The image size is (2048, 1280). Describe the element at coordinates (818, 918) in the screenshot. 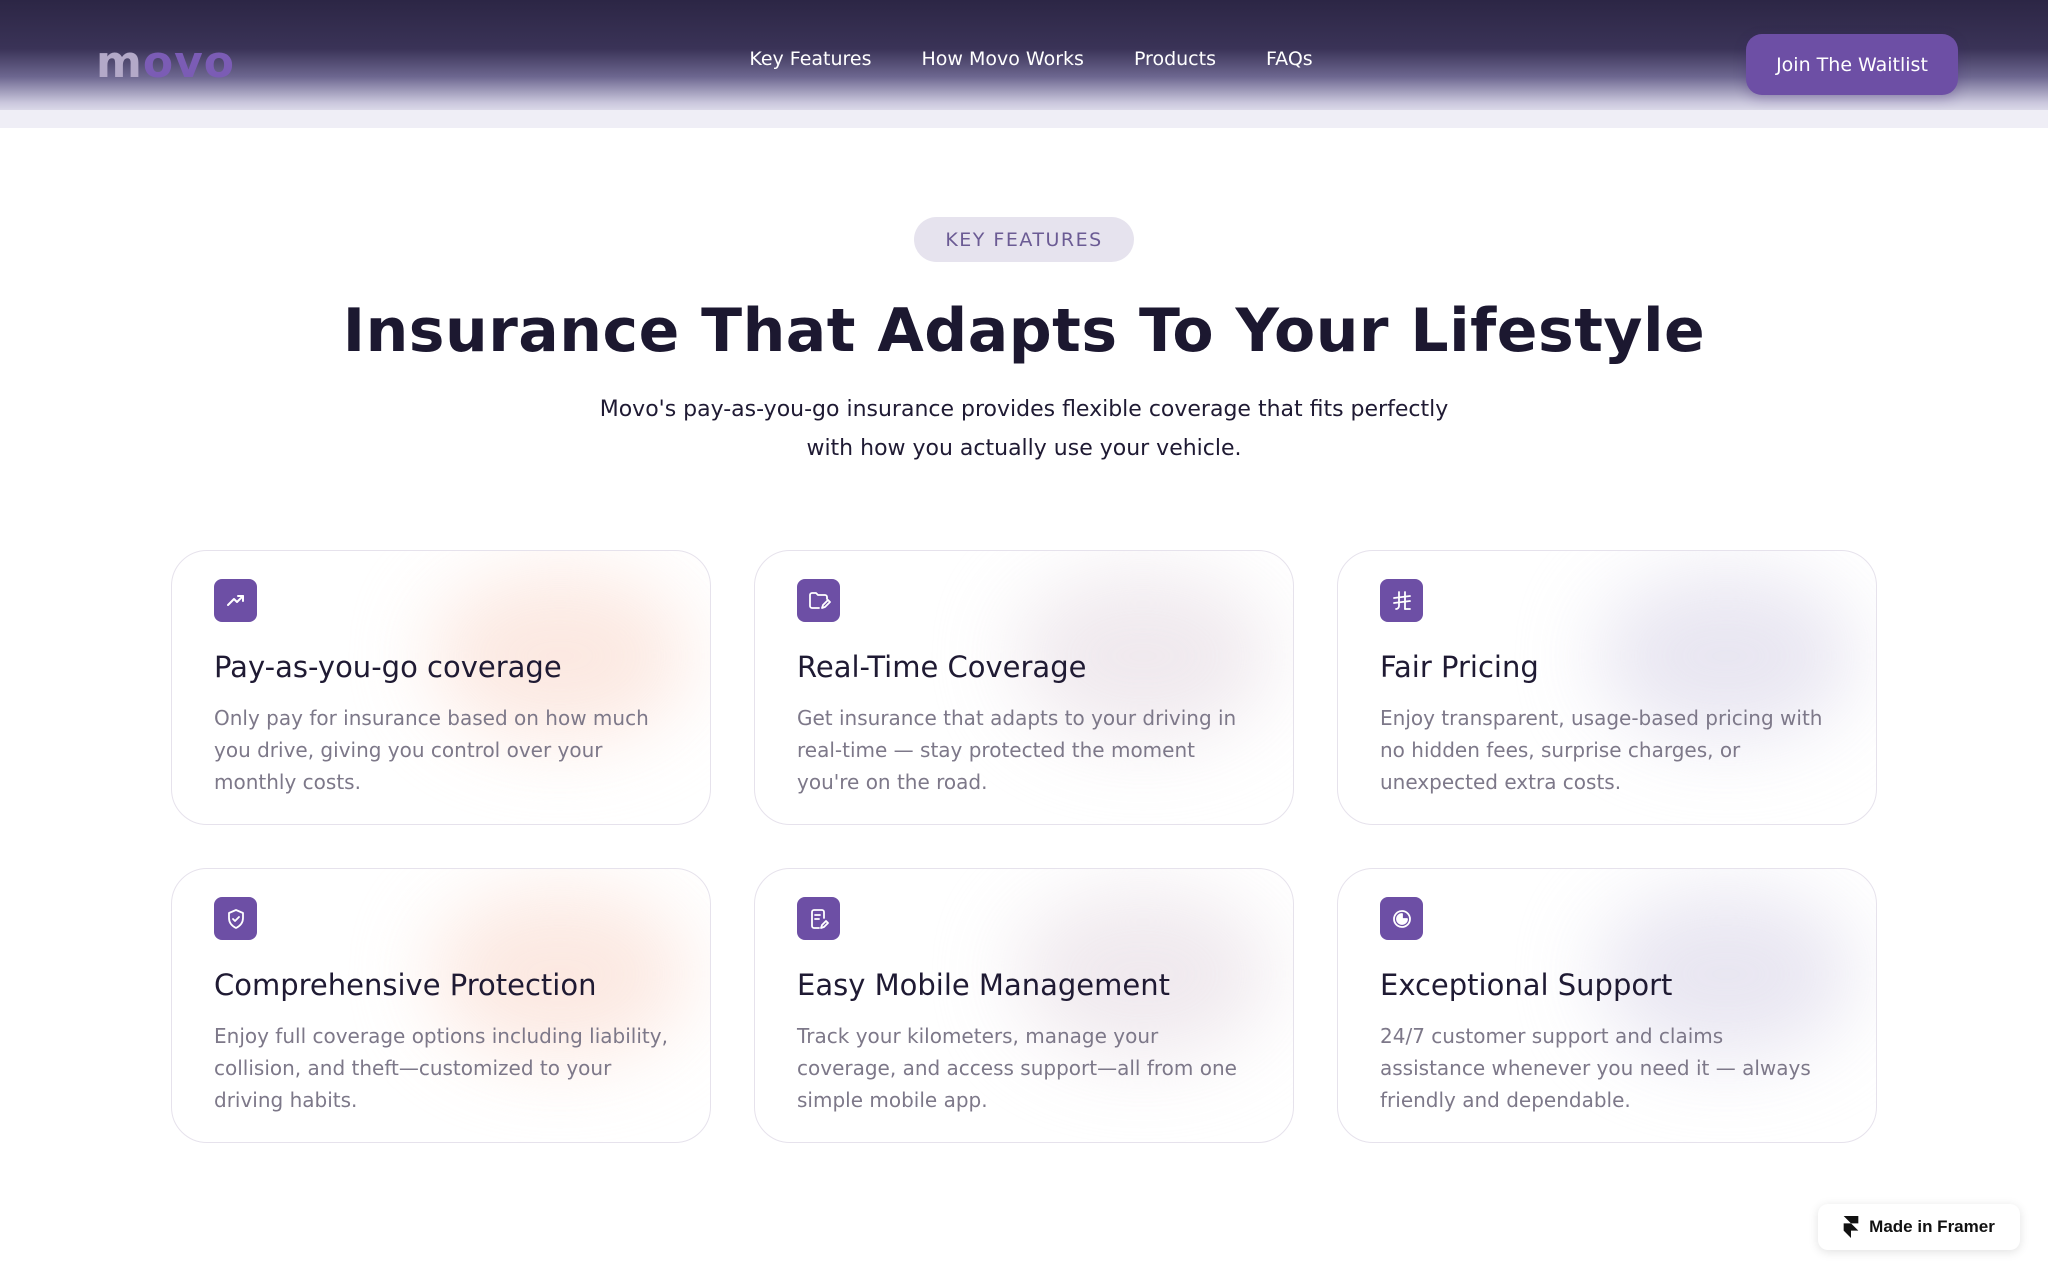

I see `mobile-edit-icon` at that location.